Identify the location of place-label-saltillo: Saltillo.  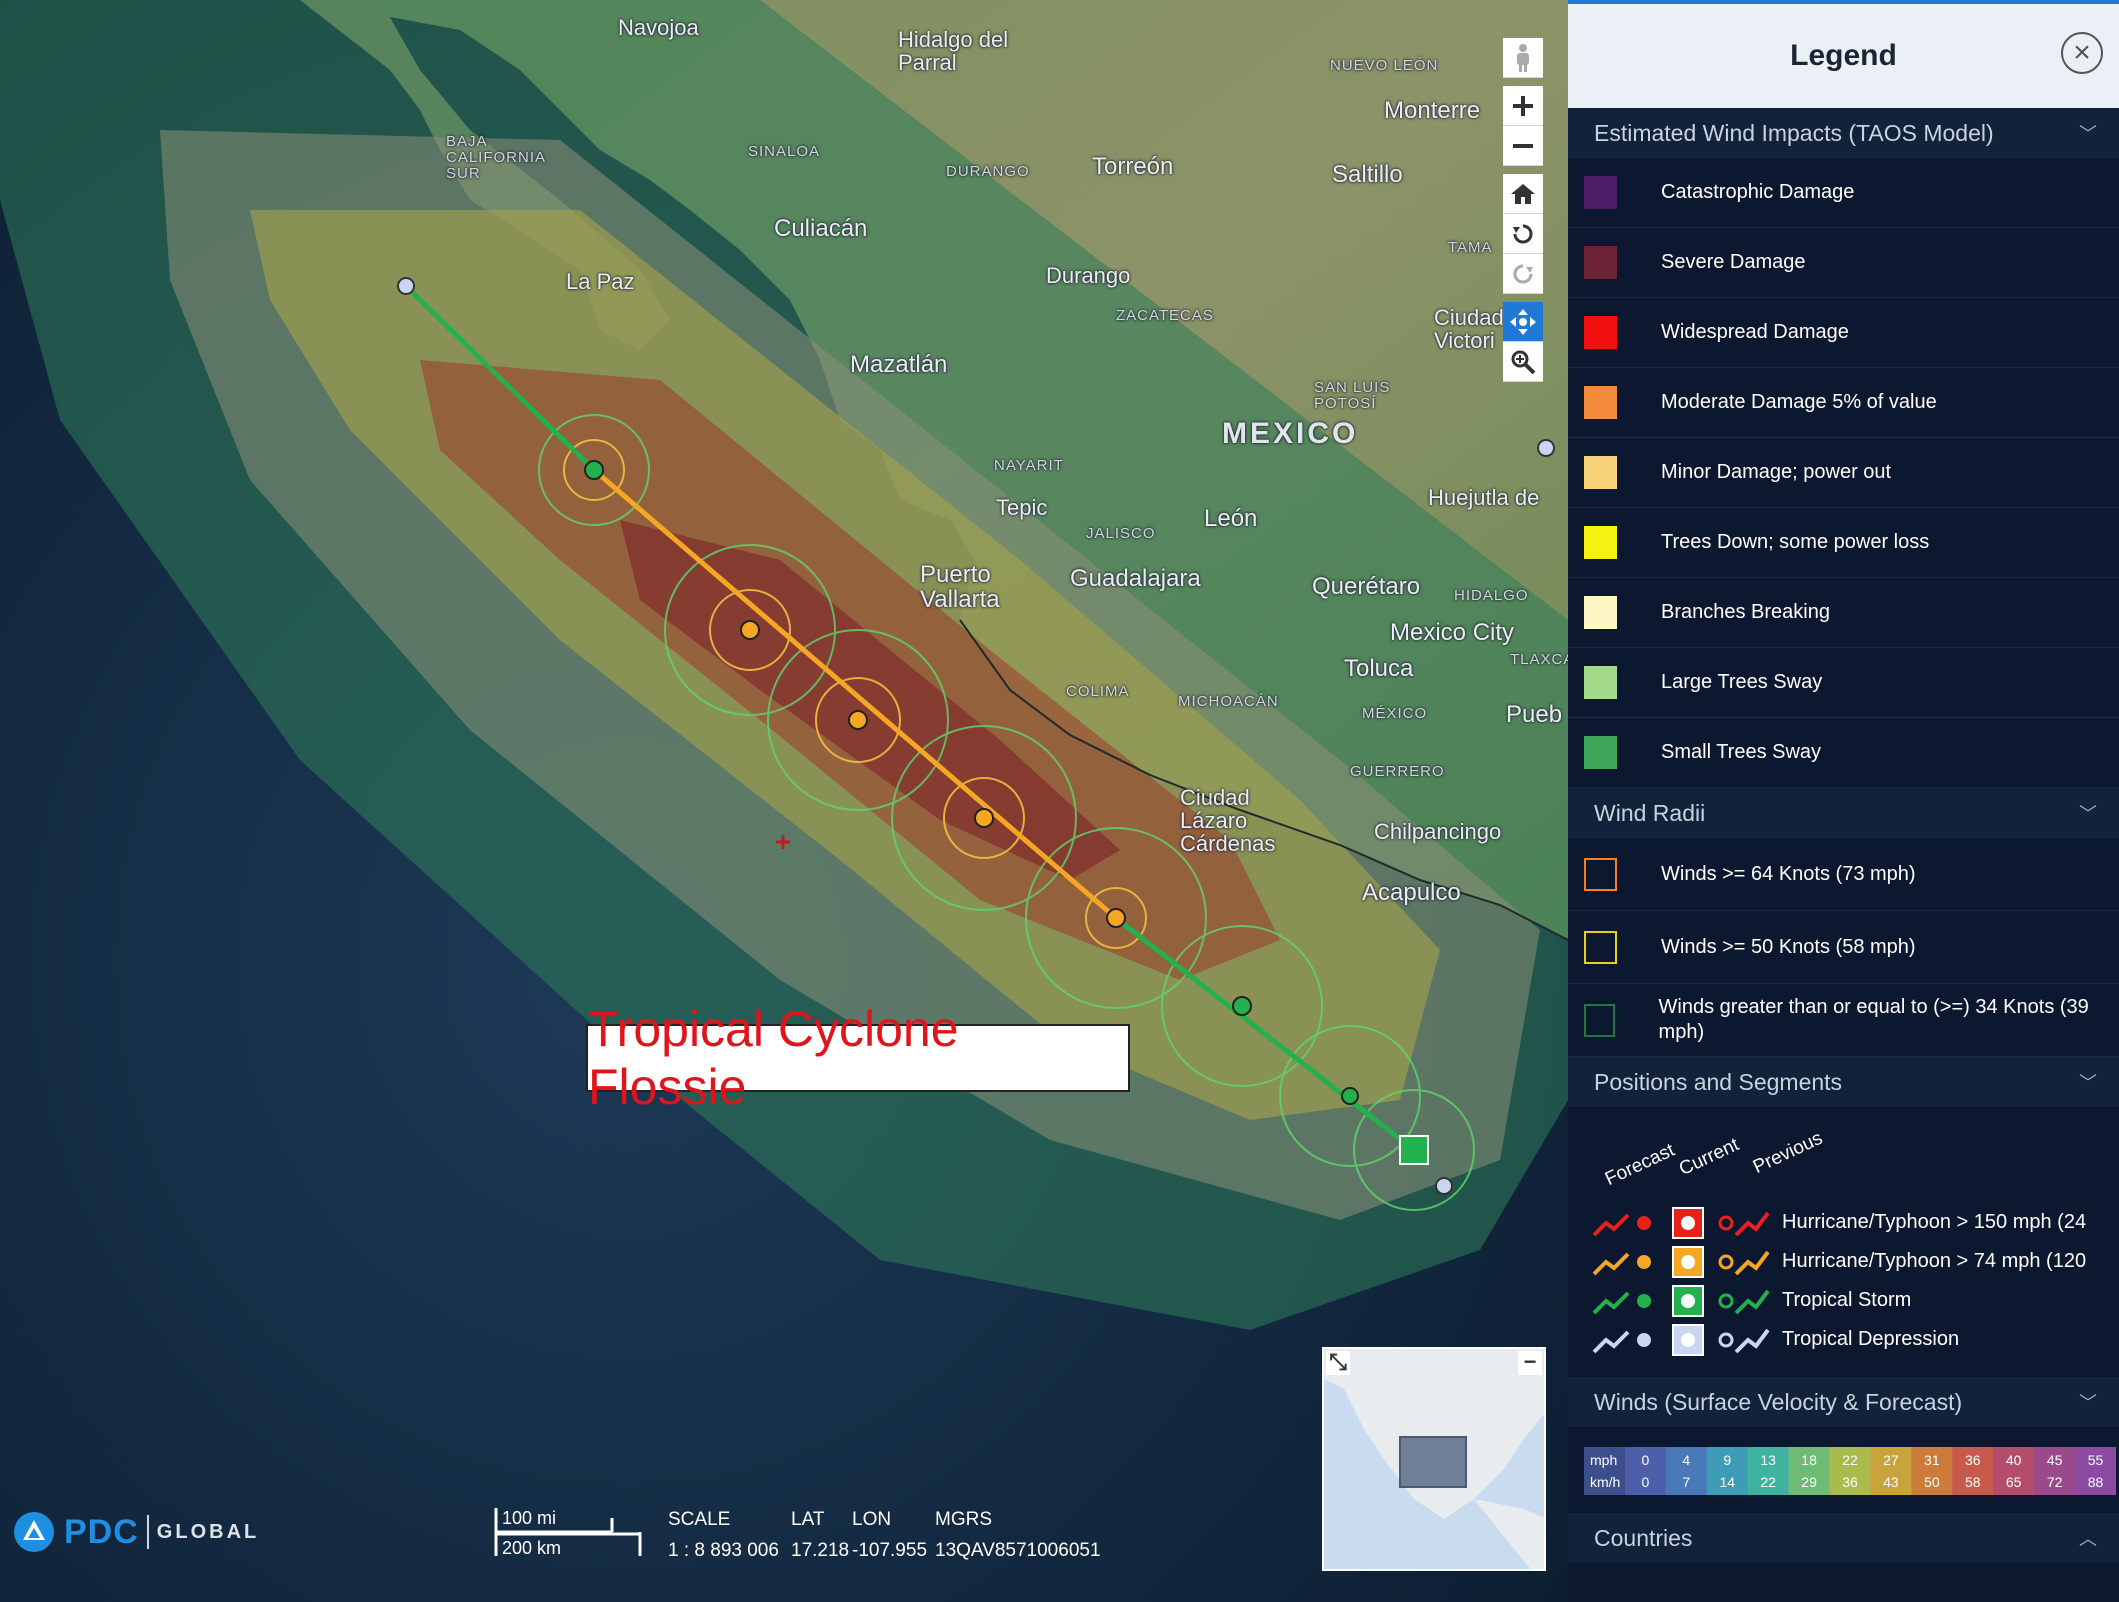
(1367, 174).